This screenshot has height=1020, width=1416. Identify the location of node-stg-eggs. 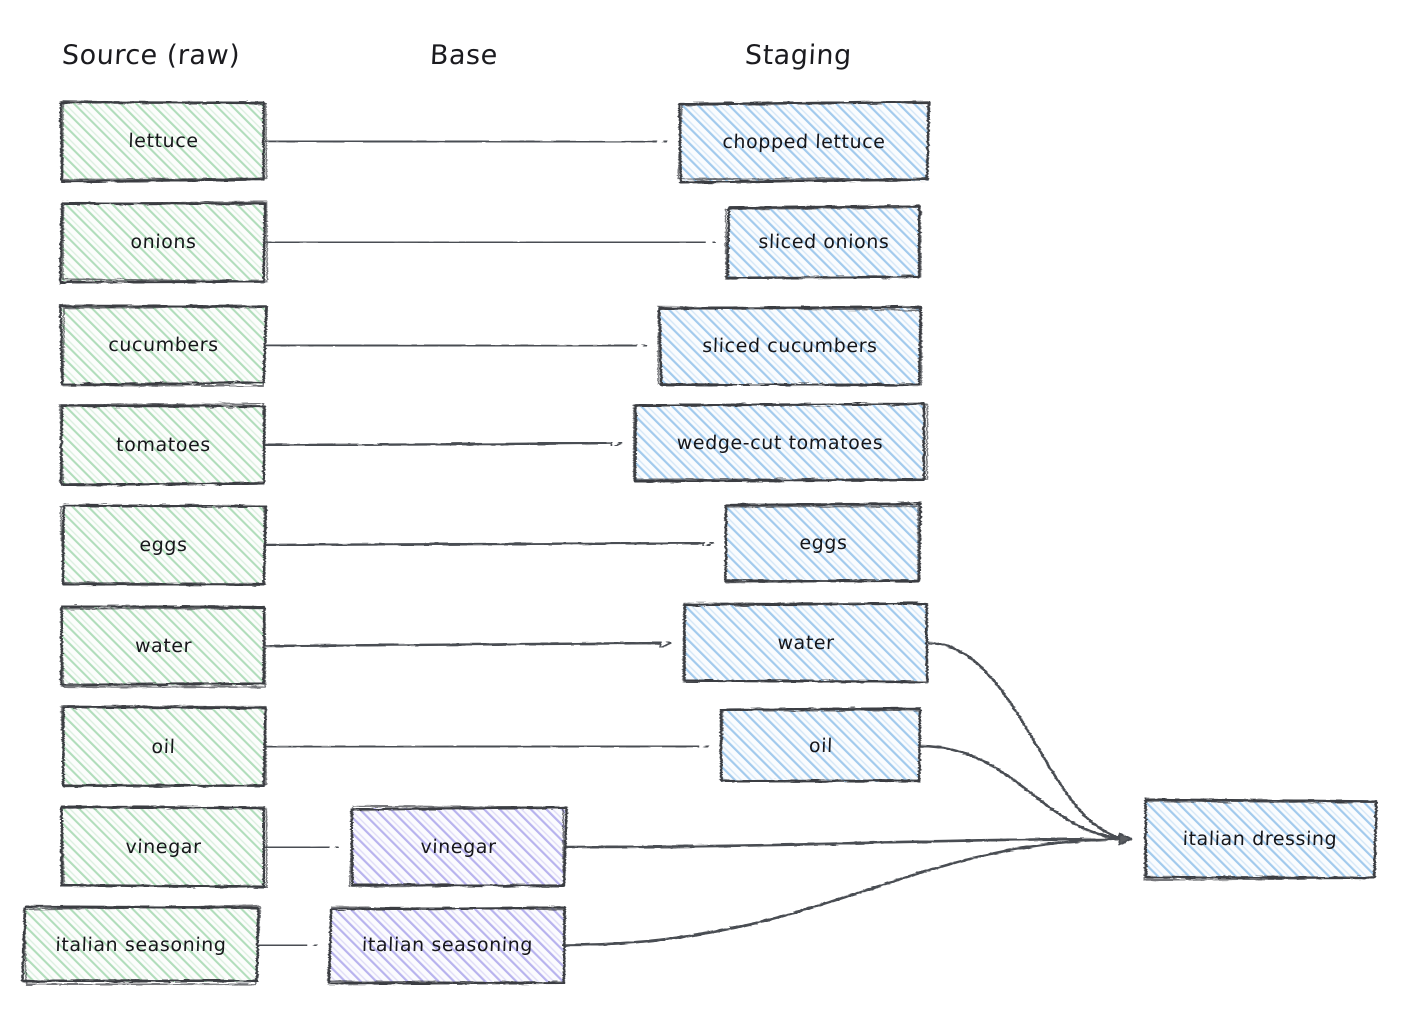
(823, 543).